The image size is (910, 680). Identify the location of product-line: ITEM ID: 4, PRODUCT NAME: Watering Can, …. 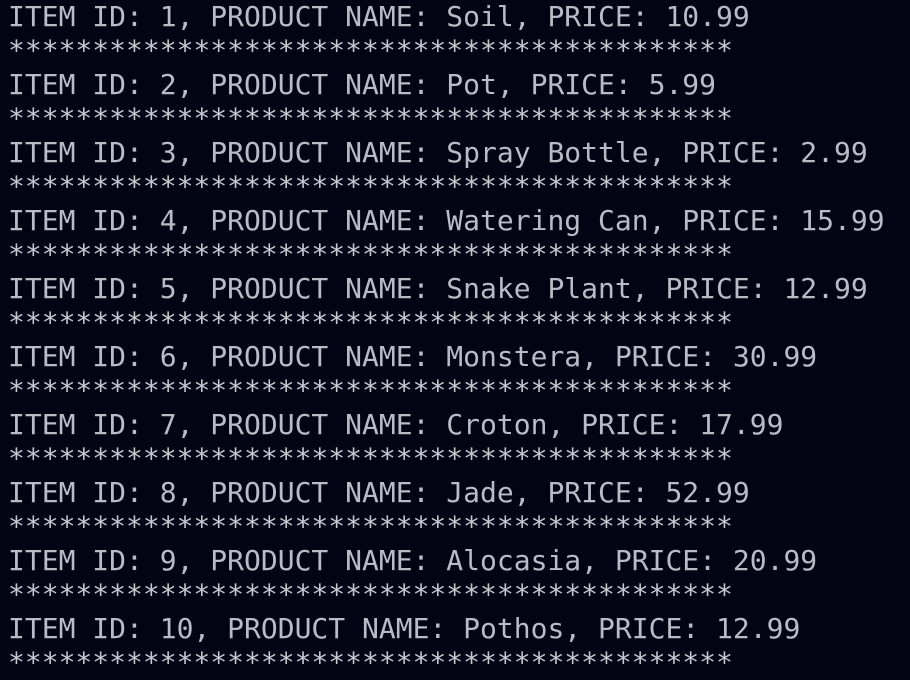
(446, 220).